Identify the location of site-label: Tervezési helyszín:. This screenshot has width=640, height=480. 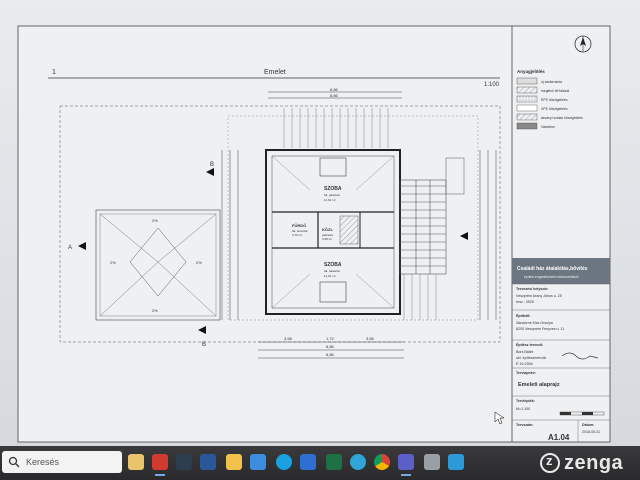
(532, 289).